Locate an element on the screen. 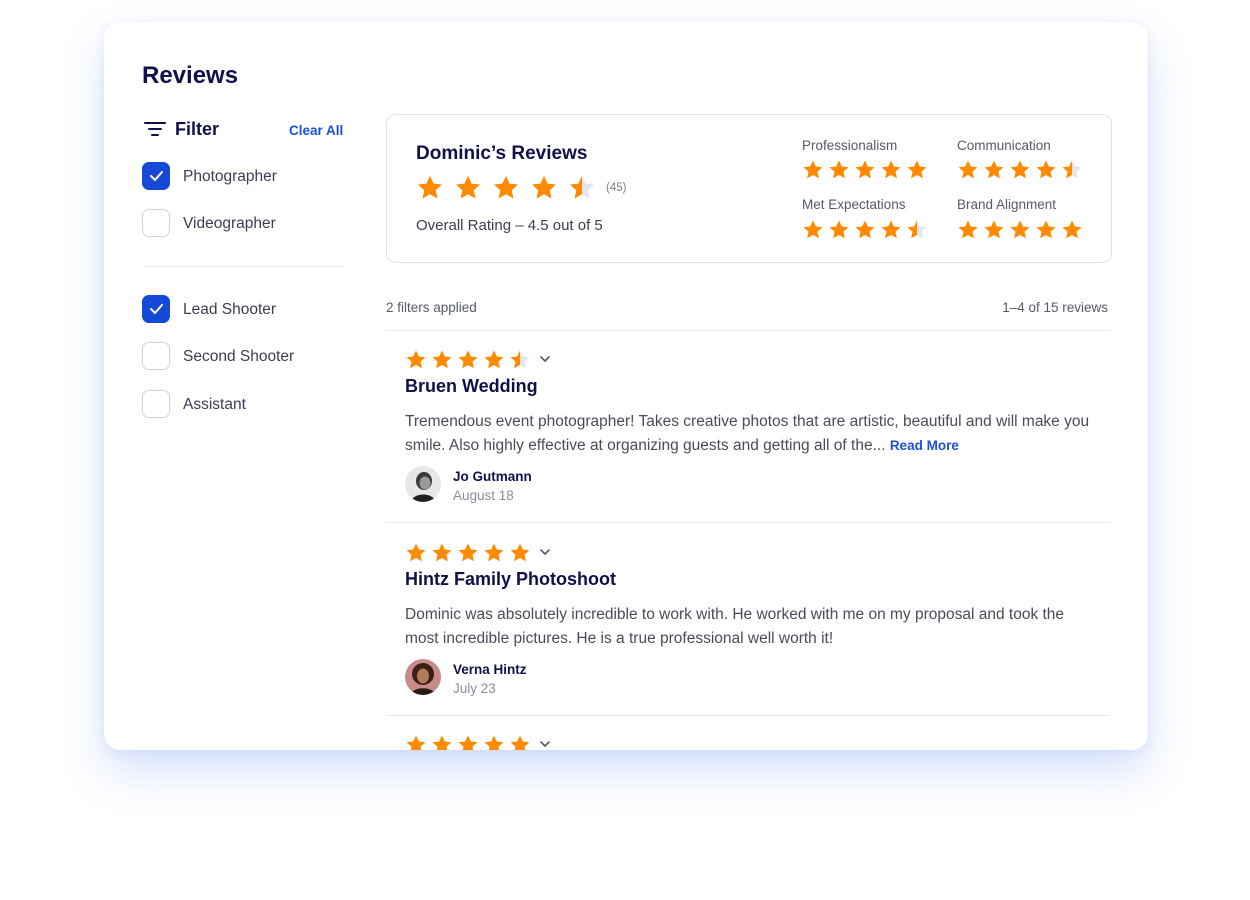  overall-stars is located at coordinates (511, 188).